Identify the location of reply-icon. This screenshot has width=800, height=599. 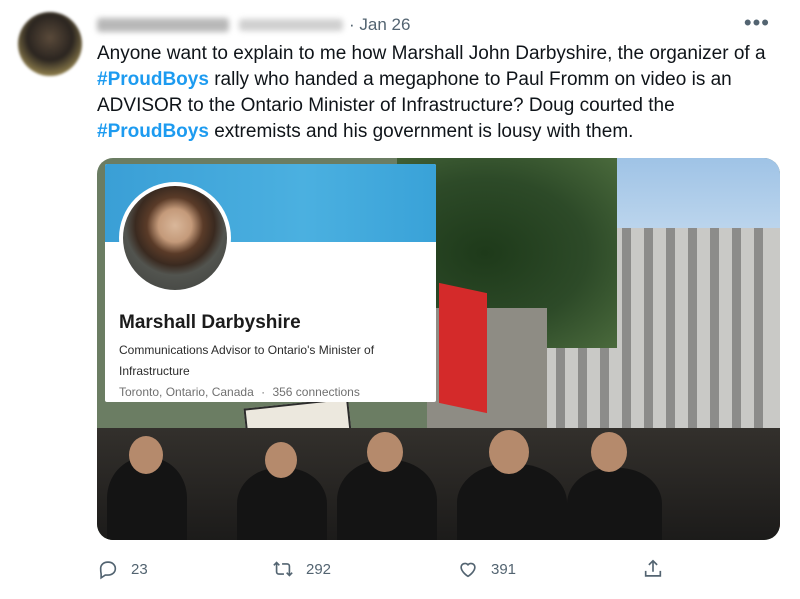
(108, 570).